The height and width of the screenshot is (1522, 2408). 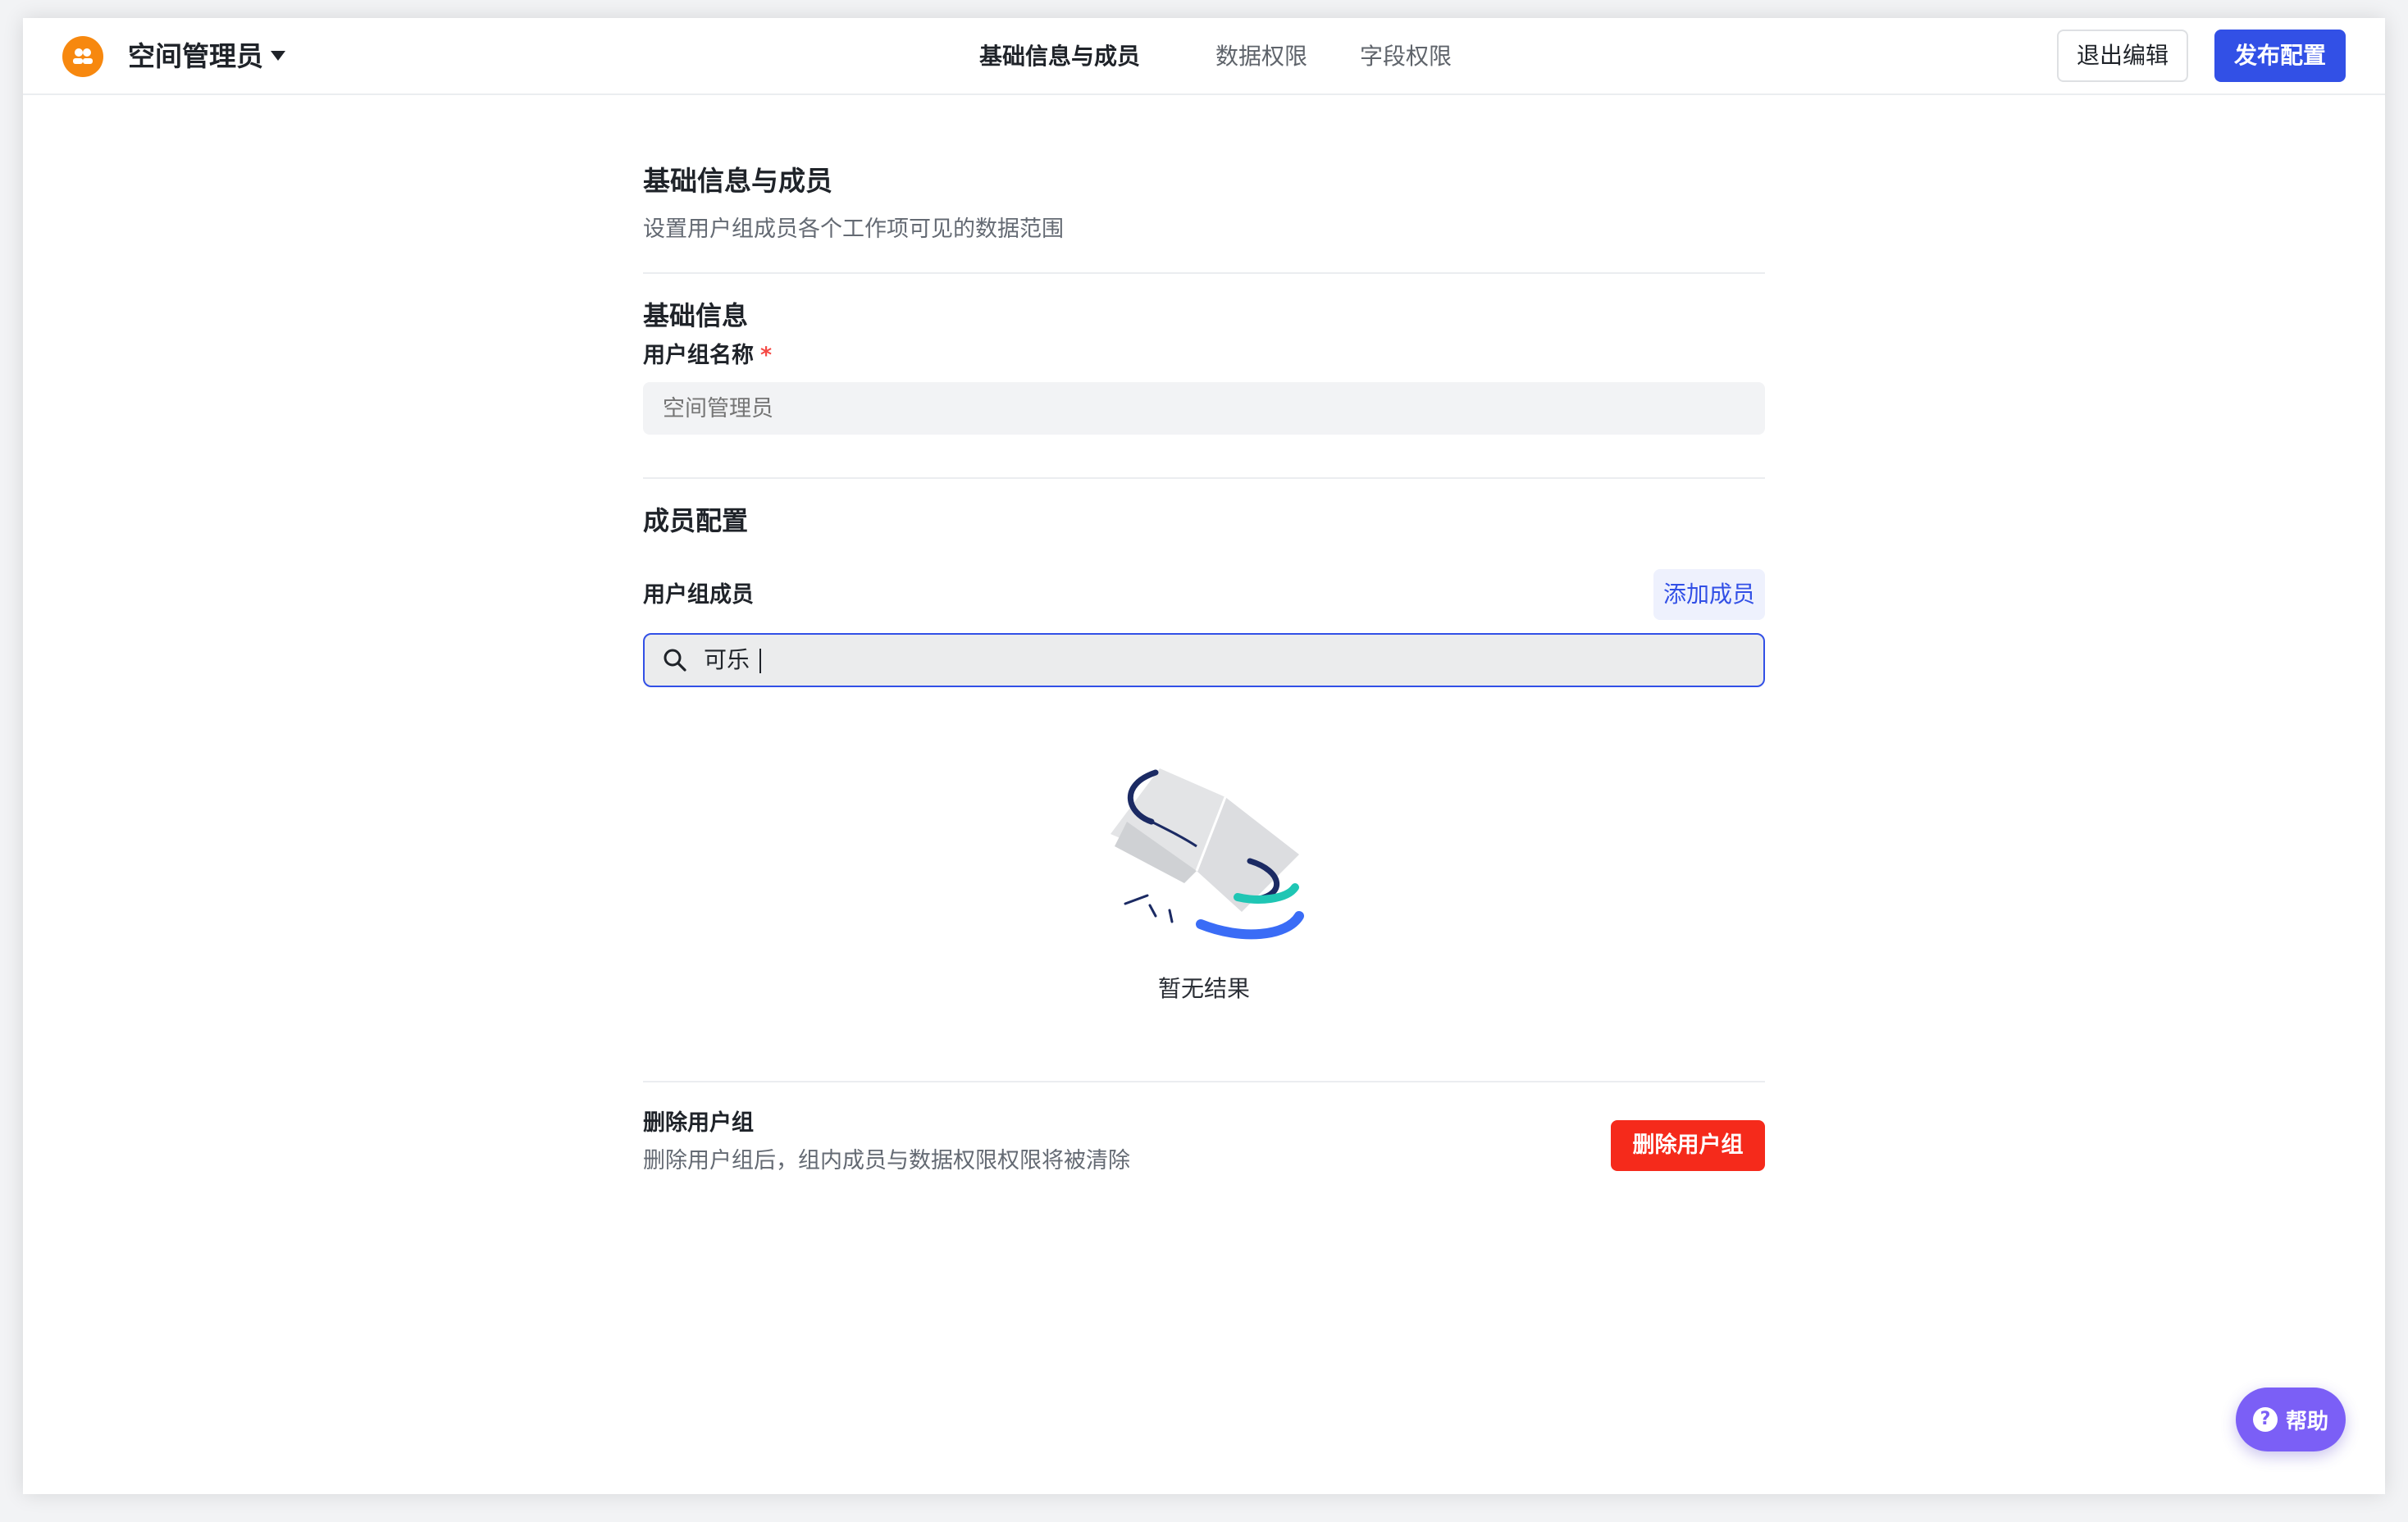 What do you see at coordinates (699, 356) in the screenshot?
I see `group-name-label-text: 用户组名称` at bounding box center [699, 356].